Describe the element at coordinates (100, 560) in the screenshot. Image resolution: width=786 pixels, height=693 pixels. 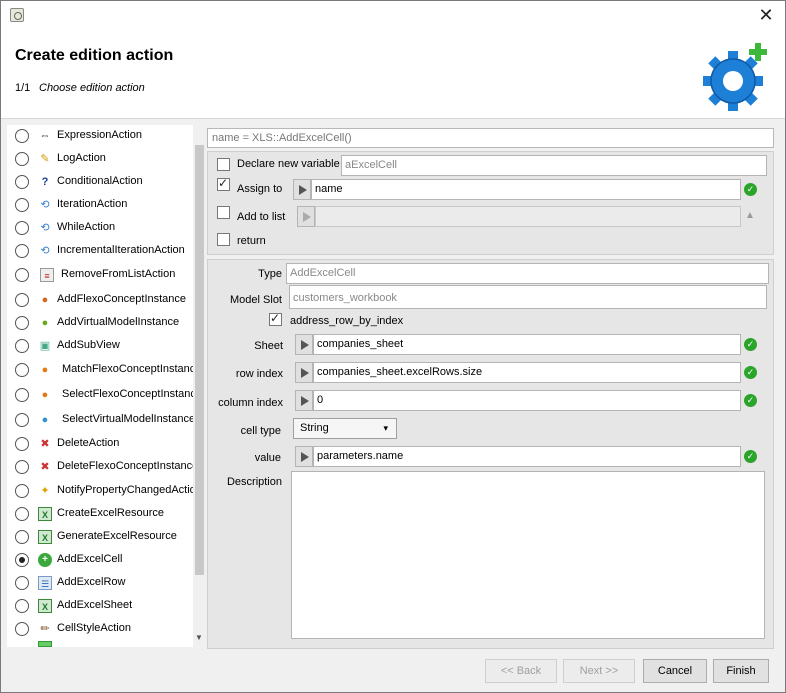
I see `list-item: + AddExcelCell` at that location.